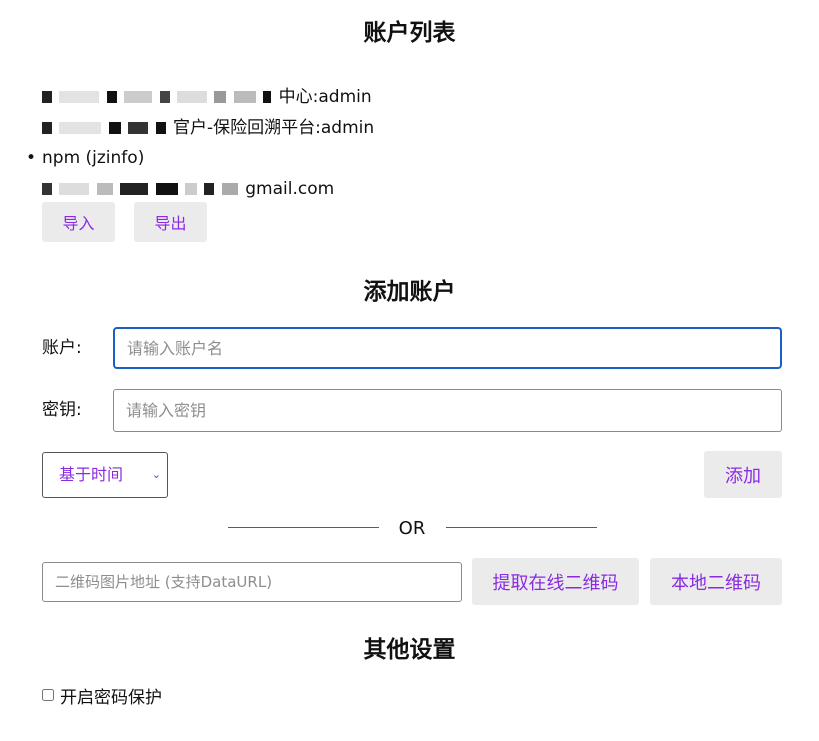  I want to click on account-label: 官户-保险回溯平台:admin, so click(274, 127).